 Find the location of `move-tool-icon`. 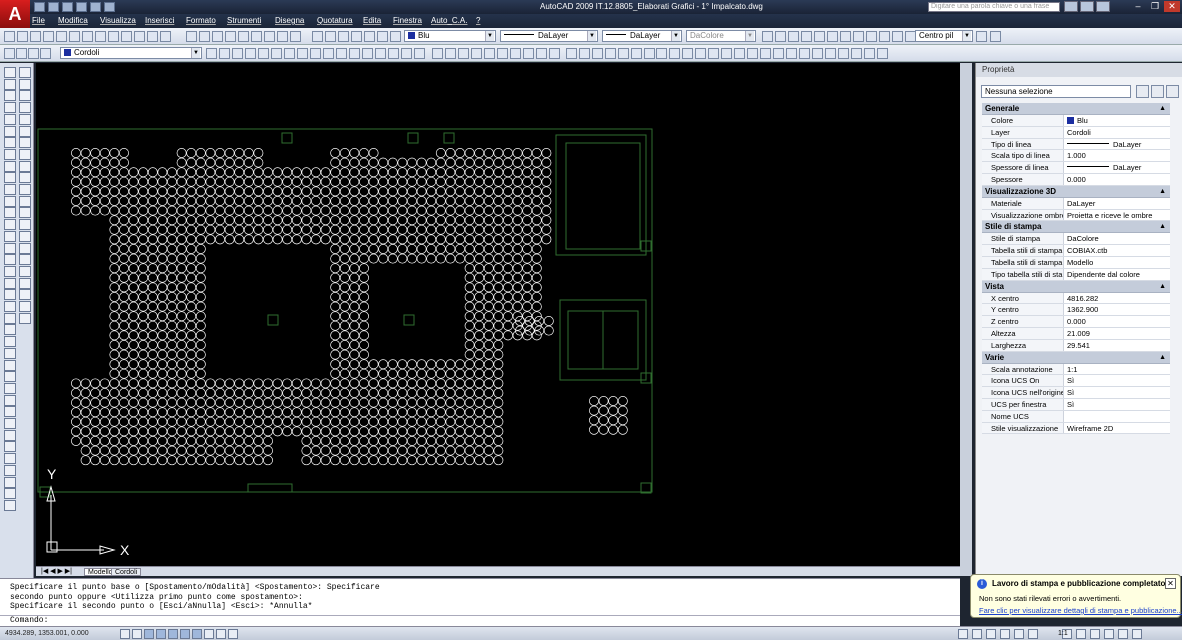

move-tool-icon is located at coordinates (10, 435).